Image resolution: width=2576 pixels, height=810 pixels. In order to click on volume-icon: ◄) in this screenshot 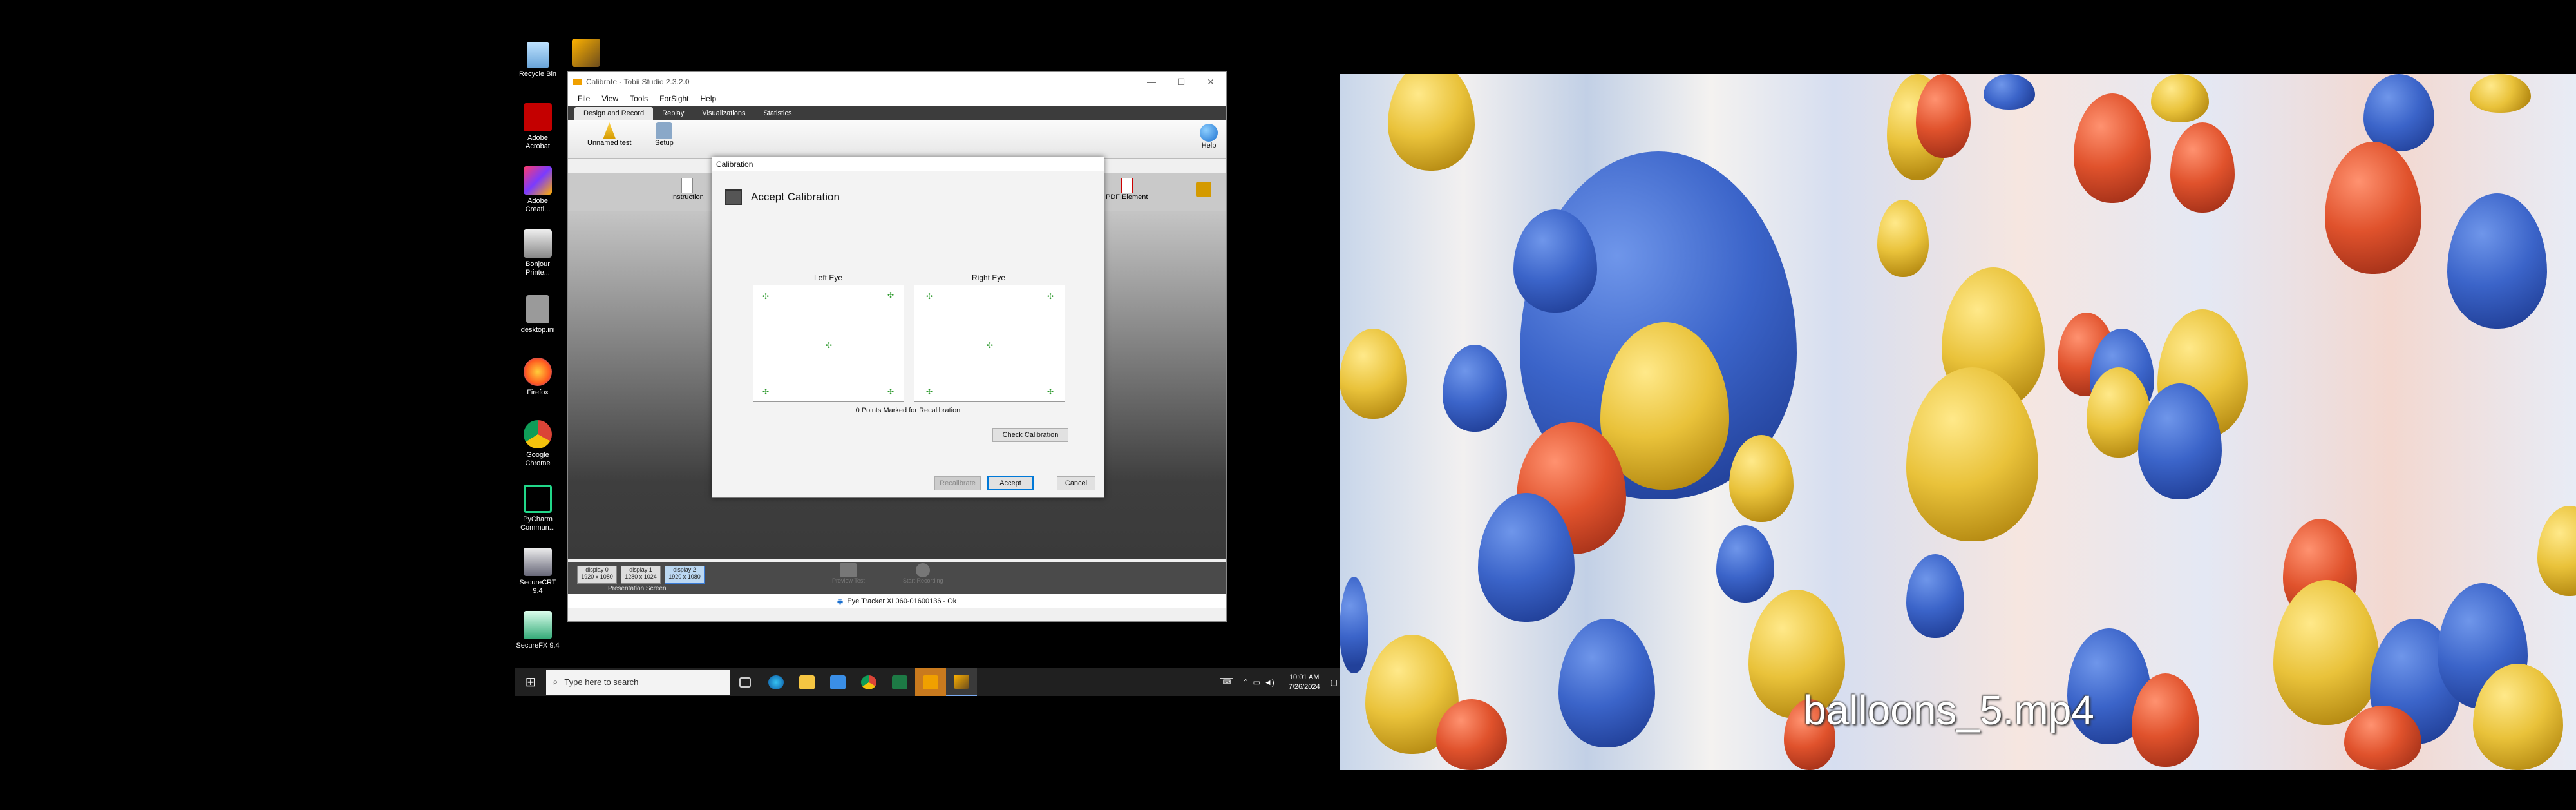, I will do `click(1269, 682)`.